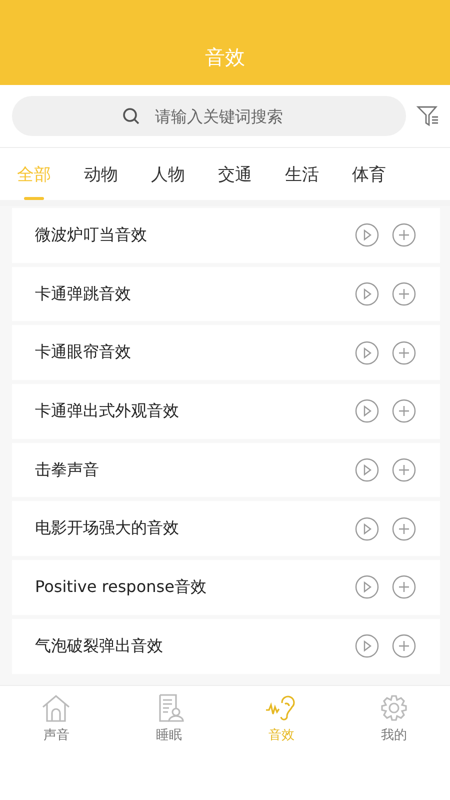  I want to click on nav-label: 声音, so click(56, 735).